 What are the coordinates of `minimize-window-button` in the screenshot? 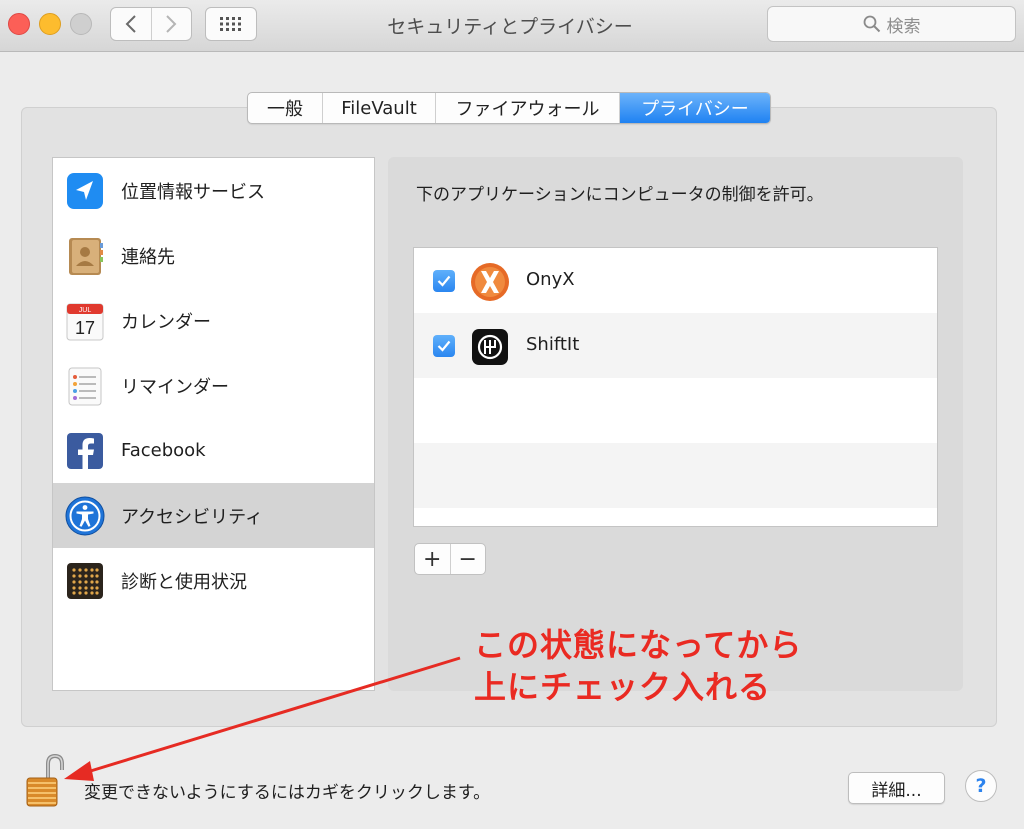 It's located at (50, 24).